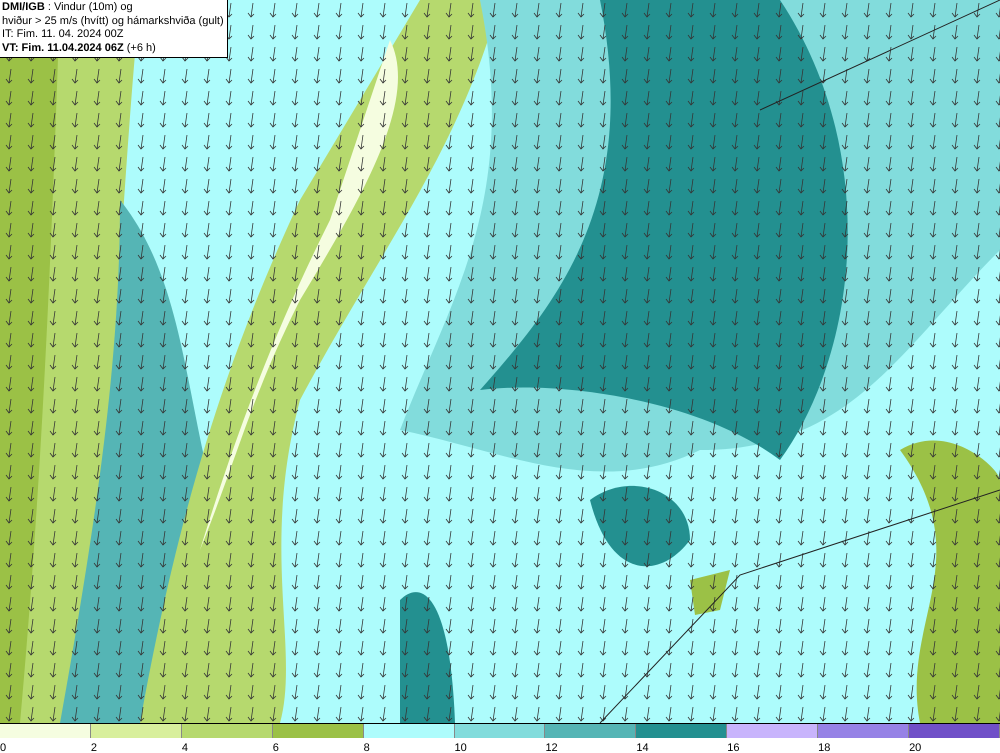  I want to click on legend-label: 4, so click(185, 747).